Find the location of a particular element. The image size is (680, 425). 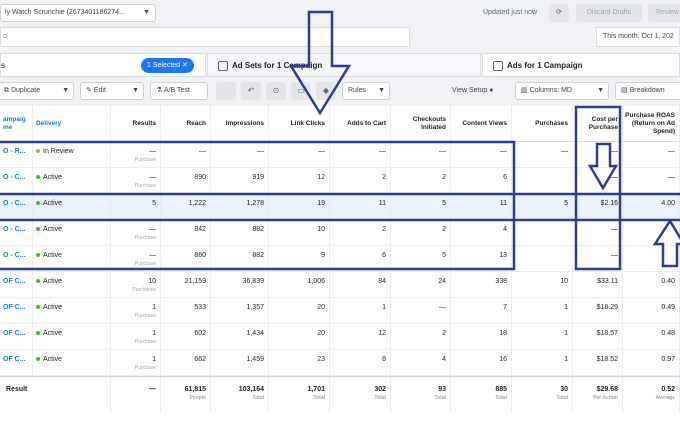

column-header-impressions: Impressions is located at coordinates (240, 124).